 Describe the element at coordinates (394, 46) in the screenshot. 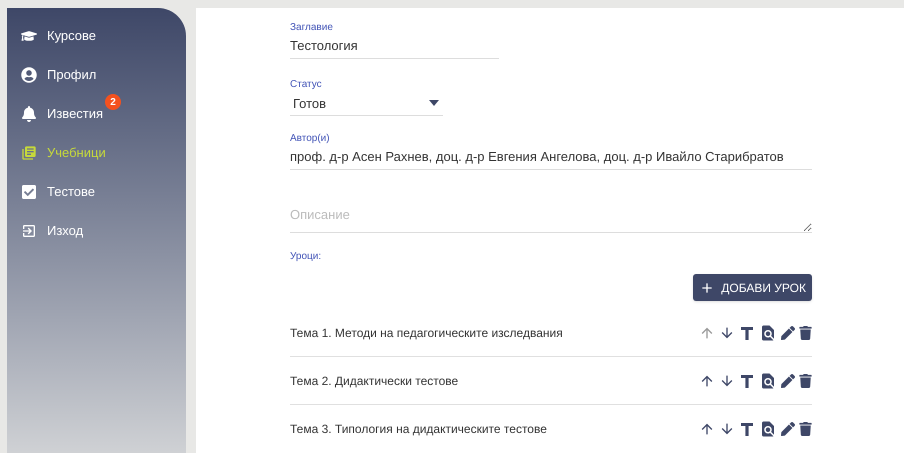

I see `title-field: Тестология` at that location.